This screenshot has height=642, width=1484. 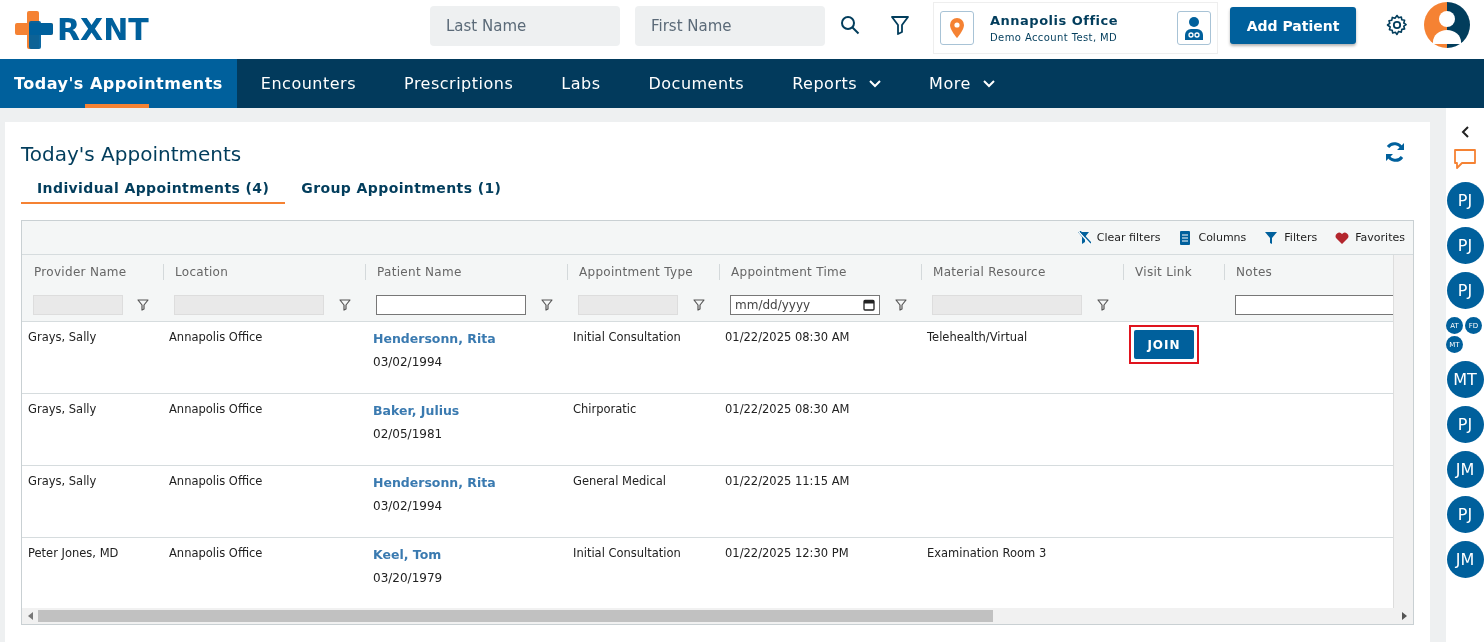 I want to click on table-cell: Peter Jones, MD, so click(x=73, y=553).